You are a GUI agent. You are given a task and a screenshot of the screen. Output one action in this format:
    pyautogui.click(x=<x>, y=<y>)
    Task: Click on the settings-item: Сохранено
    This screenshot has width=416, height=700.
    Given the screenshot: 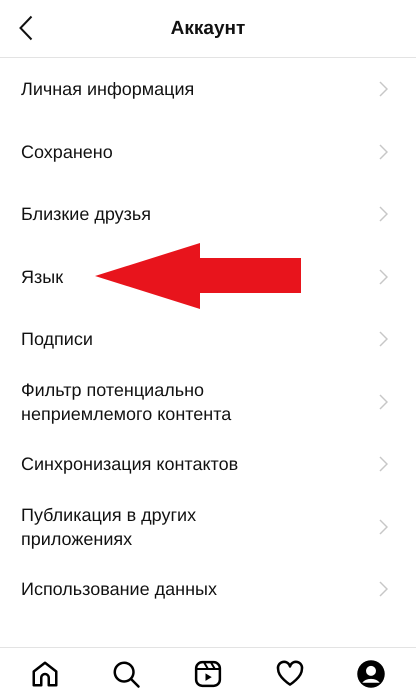 What is the action you would take?
    pyautogui.click(x=208, y=151)
    